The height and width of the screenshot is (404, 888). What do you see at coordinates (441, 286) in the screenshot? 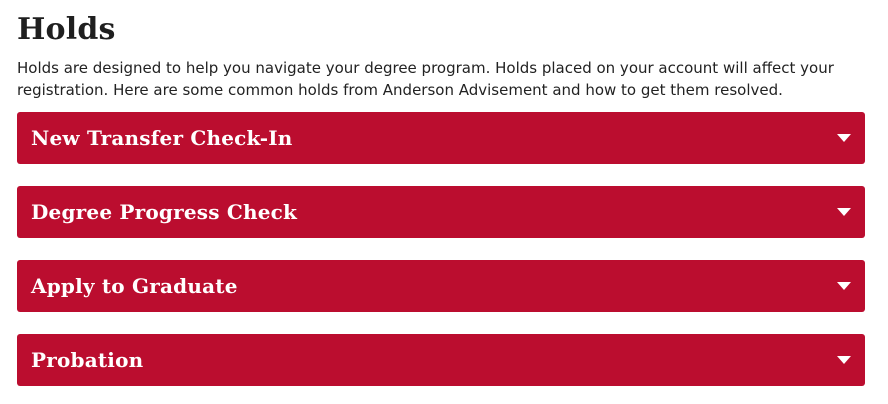
I see `accordion-item-apply-to-graduate: Apply to Graduate` at bounding box center [441, 286].